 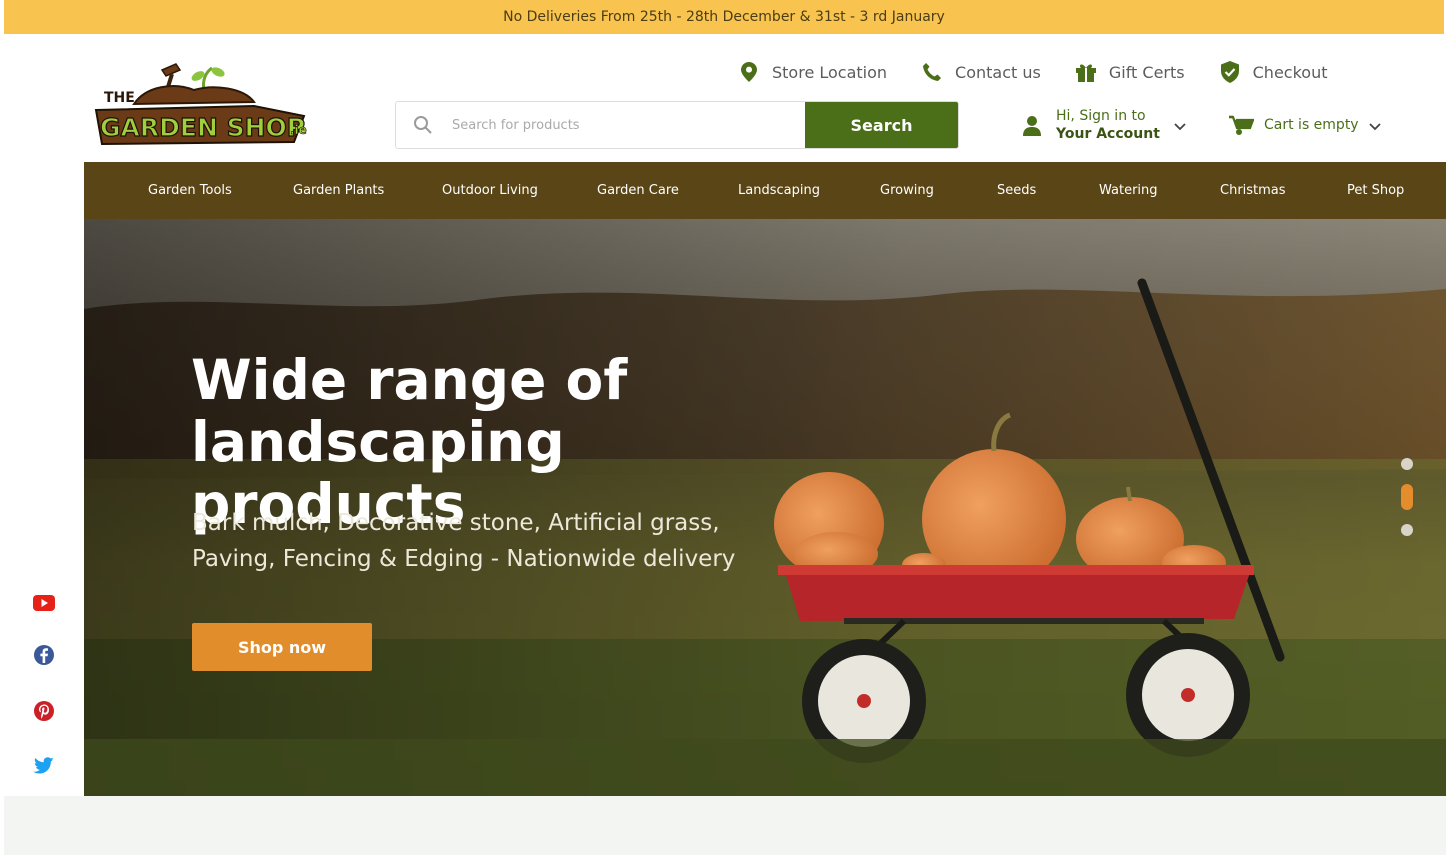 I want to click on shield-check-icon, so click(x=1230, y=72).